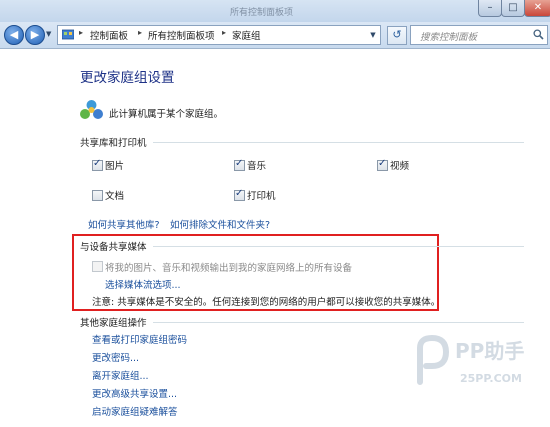  I want to click on view-print-password-link: 查看或打印家庭组密码, so click(139, 339).